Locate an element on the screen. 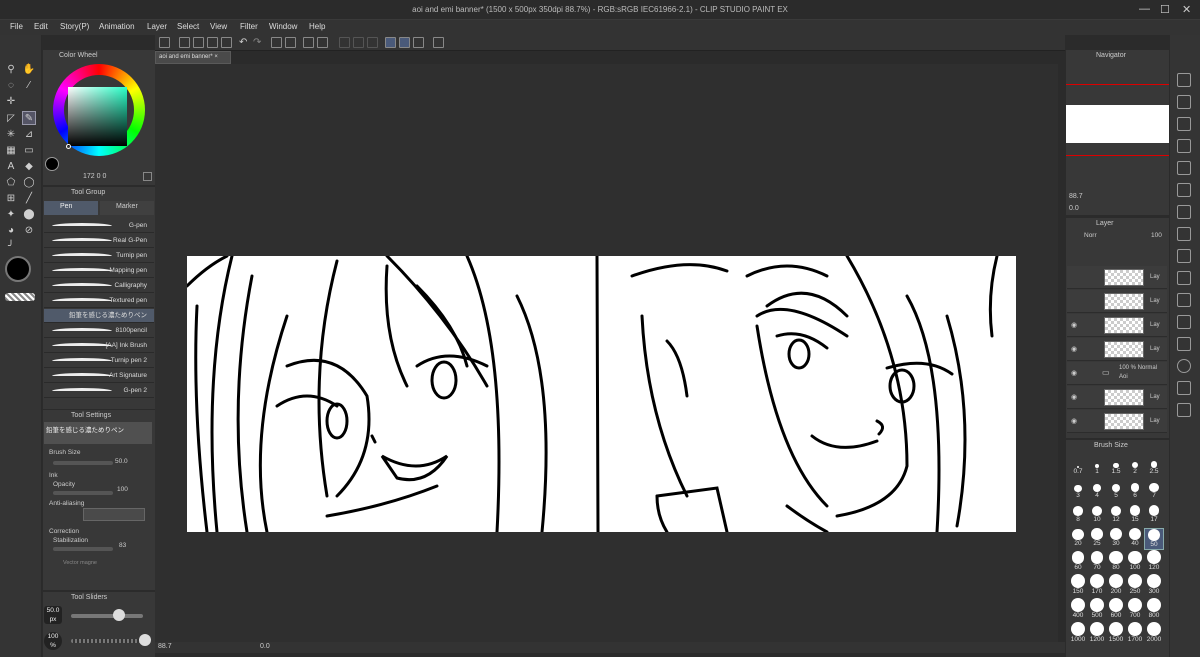  tab-close-icon: × is located at coordinates (216, 57).